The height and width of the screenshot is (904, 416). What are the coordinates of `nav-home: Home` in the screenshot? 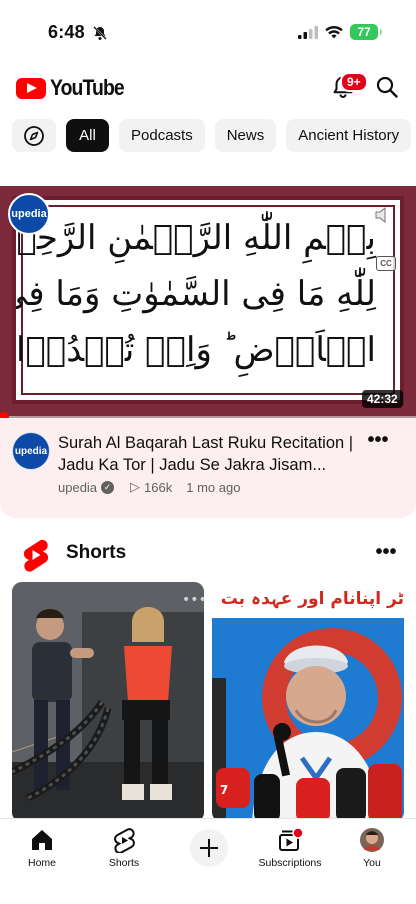 It's located at (42, 848).